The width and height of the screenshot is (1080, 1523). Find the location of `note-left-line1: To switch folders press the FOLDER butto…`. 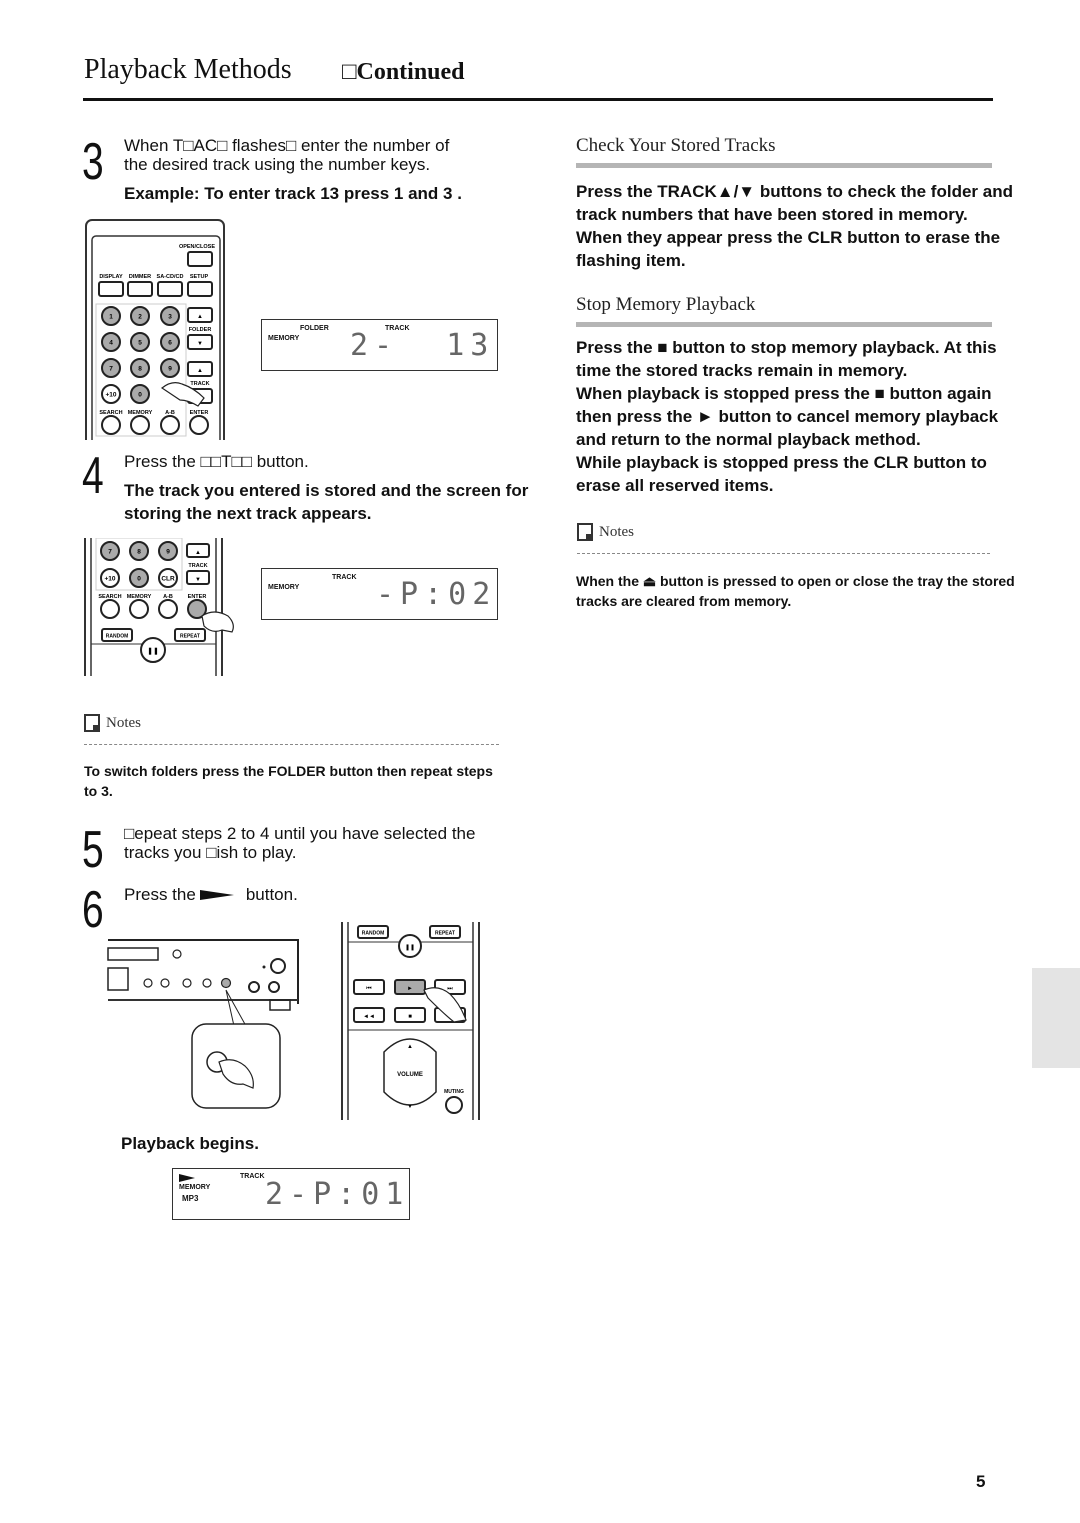

note-left-line1: To switch folders press the FOLDER butto… is located at coordinates (288, 771).